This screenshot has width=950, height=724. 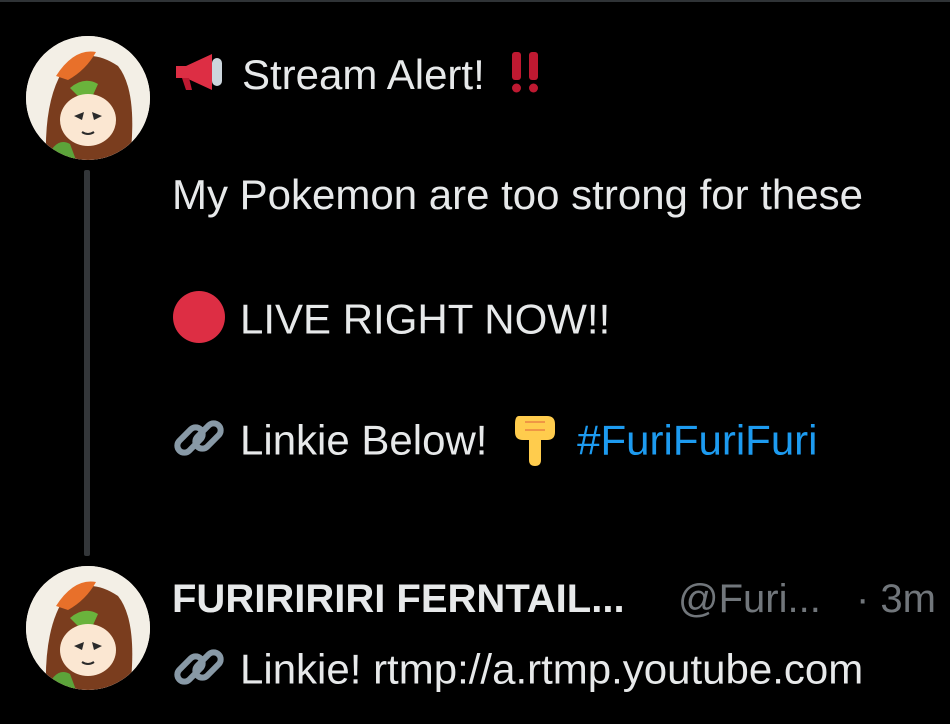 What do you see at coordinates (697, 440) in the screenshot?
I see `hashtag-link: #FuriFuriFuri` at bounding box center [697, 440].